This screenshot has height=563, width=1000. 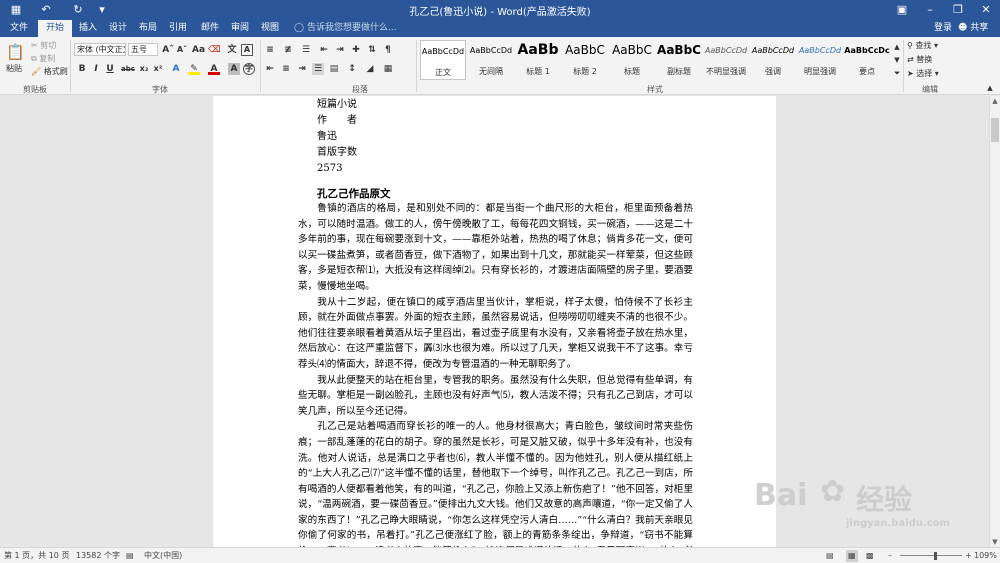 I want to click on meta-line: 鲁迅, so click(x=327, y=136).